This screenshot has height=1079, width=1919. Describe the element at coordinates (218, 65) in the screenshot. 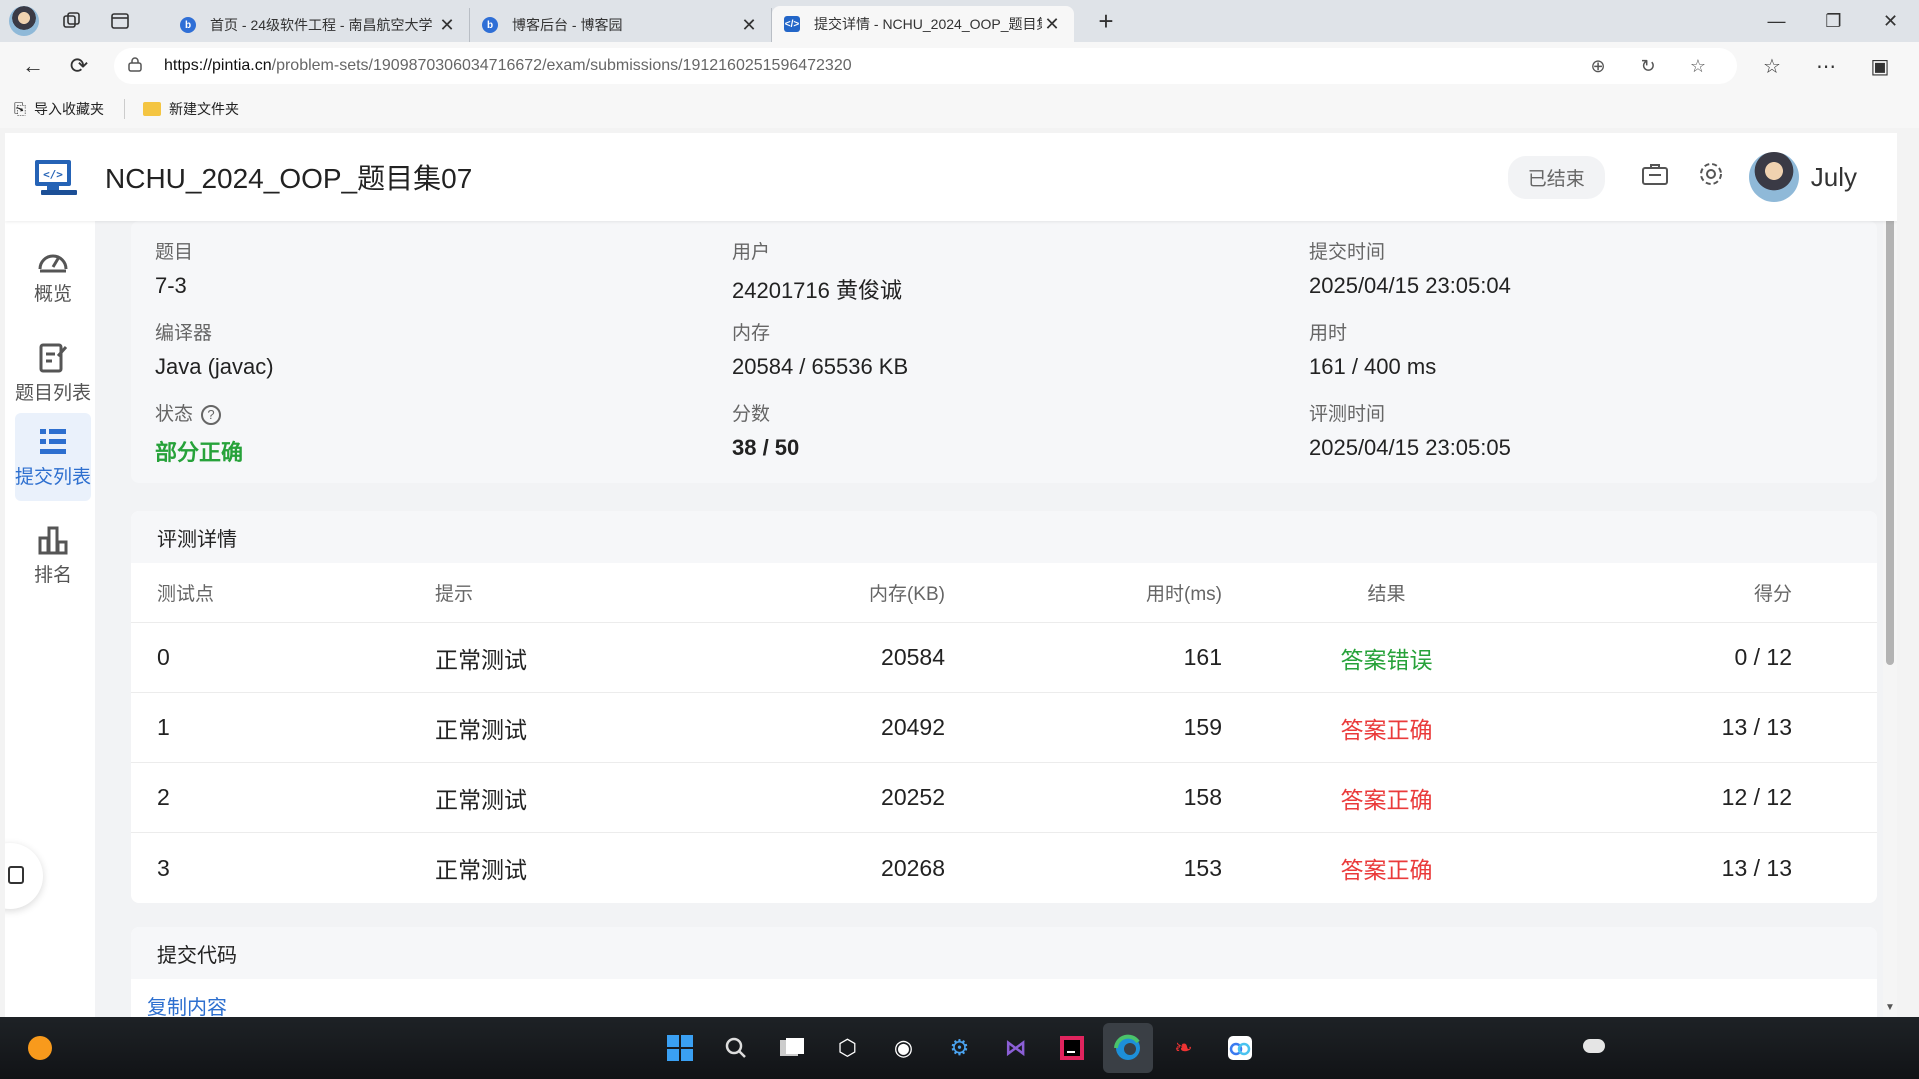

I see `url-host: https://pintia.cn` at that location.